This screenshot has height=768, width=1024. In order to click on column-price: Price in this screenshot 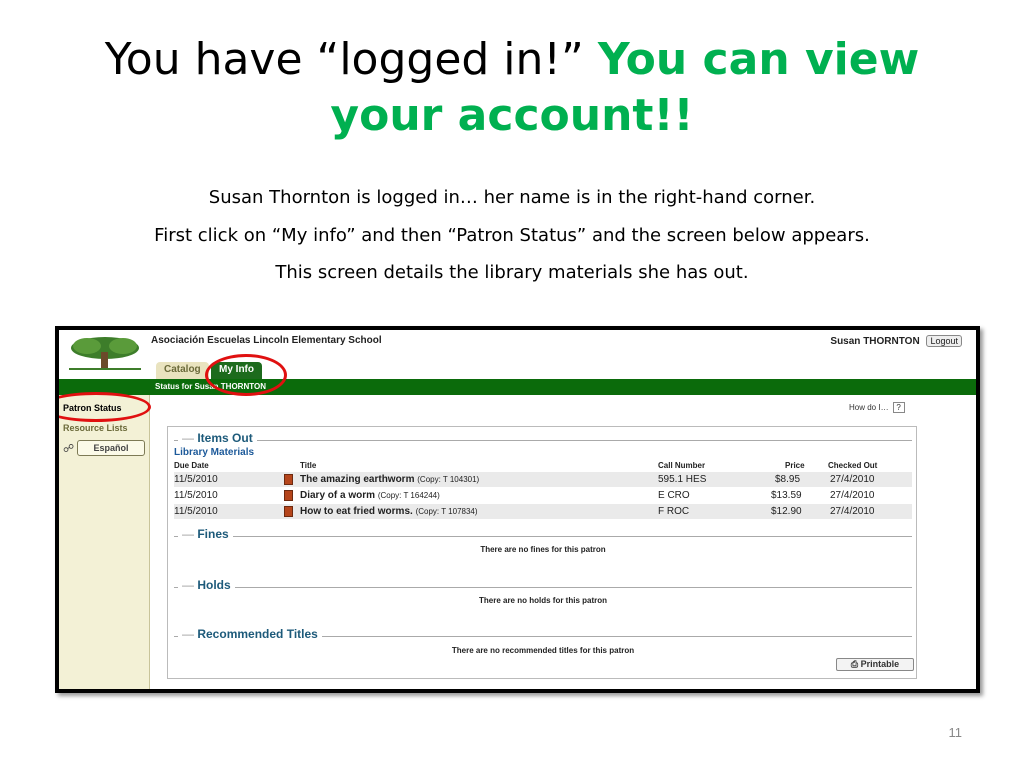, I will do `click(795, 465)`.